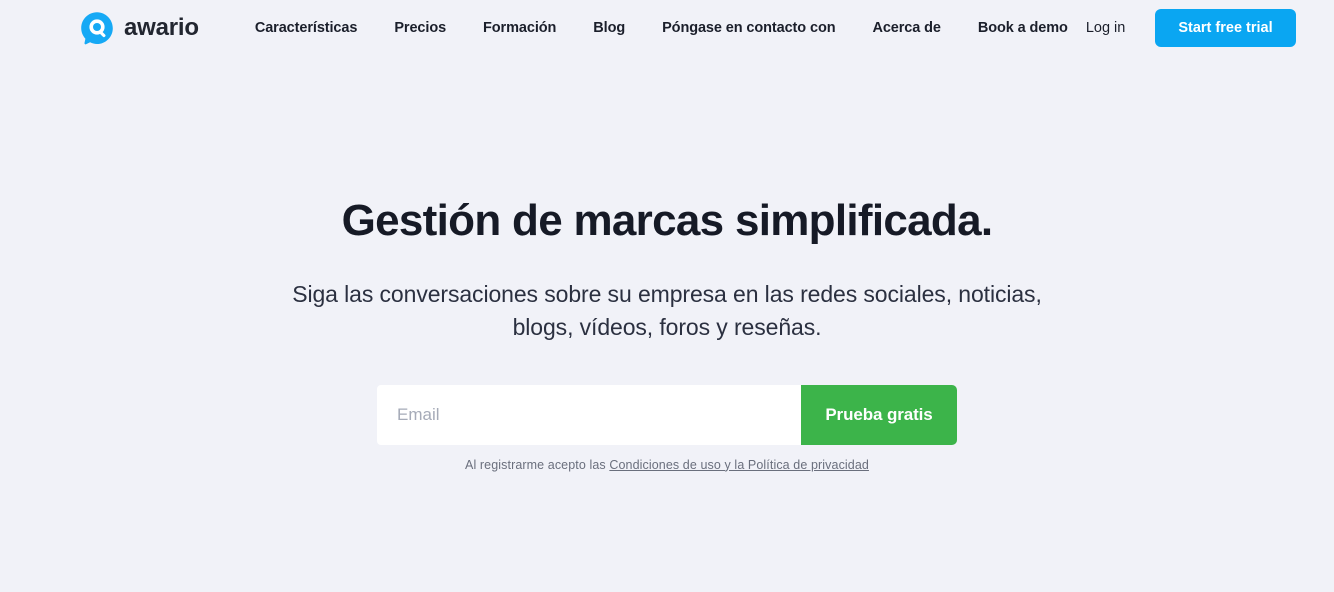 The width and height of the screenshot is (1334, 592). Describe the element at coordinates (609, 28) in the screenshot. I see `nav-item-blog: Blog` at that location.